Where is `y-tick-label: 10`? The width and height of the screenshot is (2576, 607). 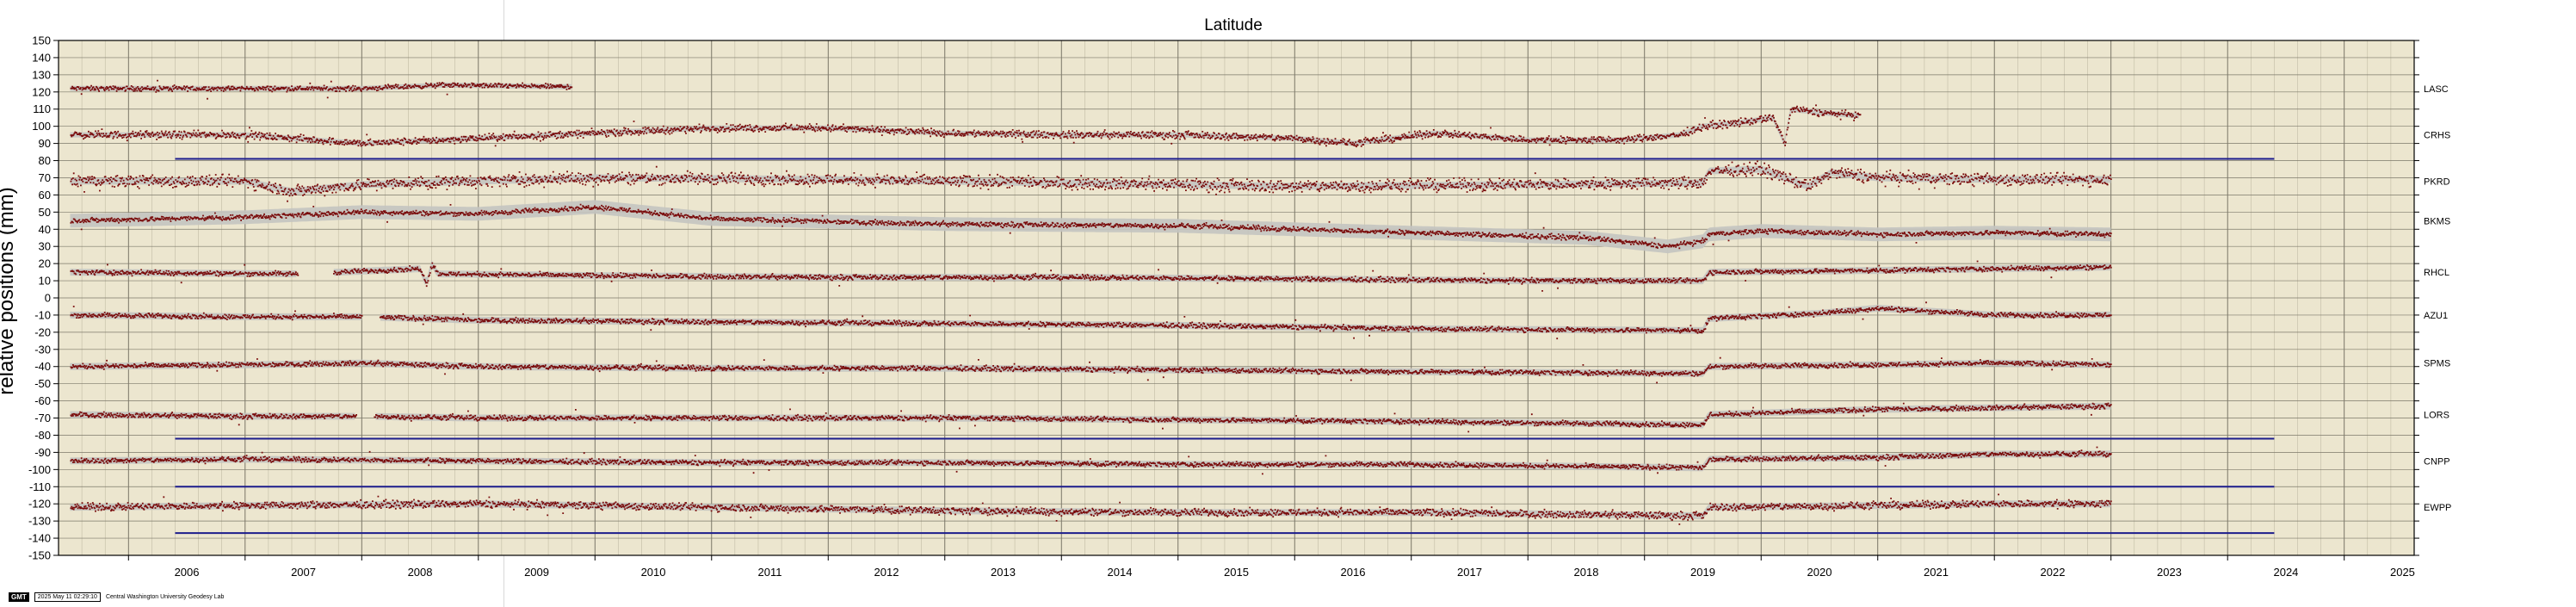 y-tick-label: 10 is located at coordinates (45, 281).